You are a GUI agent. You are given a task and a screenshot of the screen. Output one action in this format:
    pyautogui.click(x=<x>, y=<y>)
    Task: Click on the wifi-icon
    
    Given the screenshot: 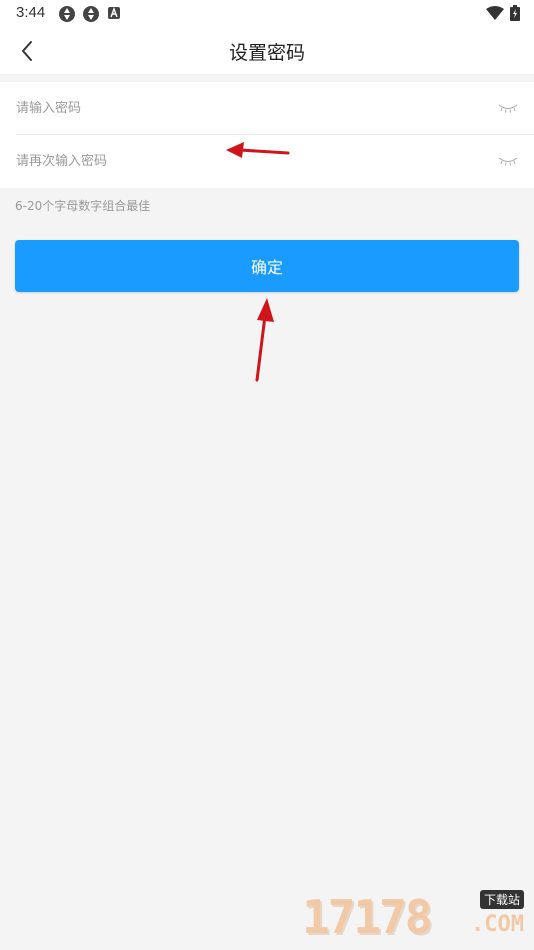 What is the action you would take?
    pyautogui.click(x=495, y=13)
    